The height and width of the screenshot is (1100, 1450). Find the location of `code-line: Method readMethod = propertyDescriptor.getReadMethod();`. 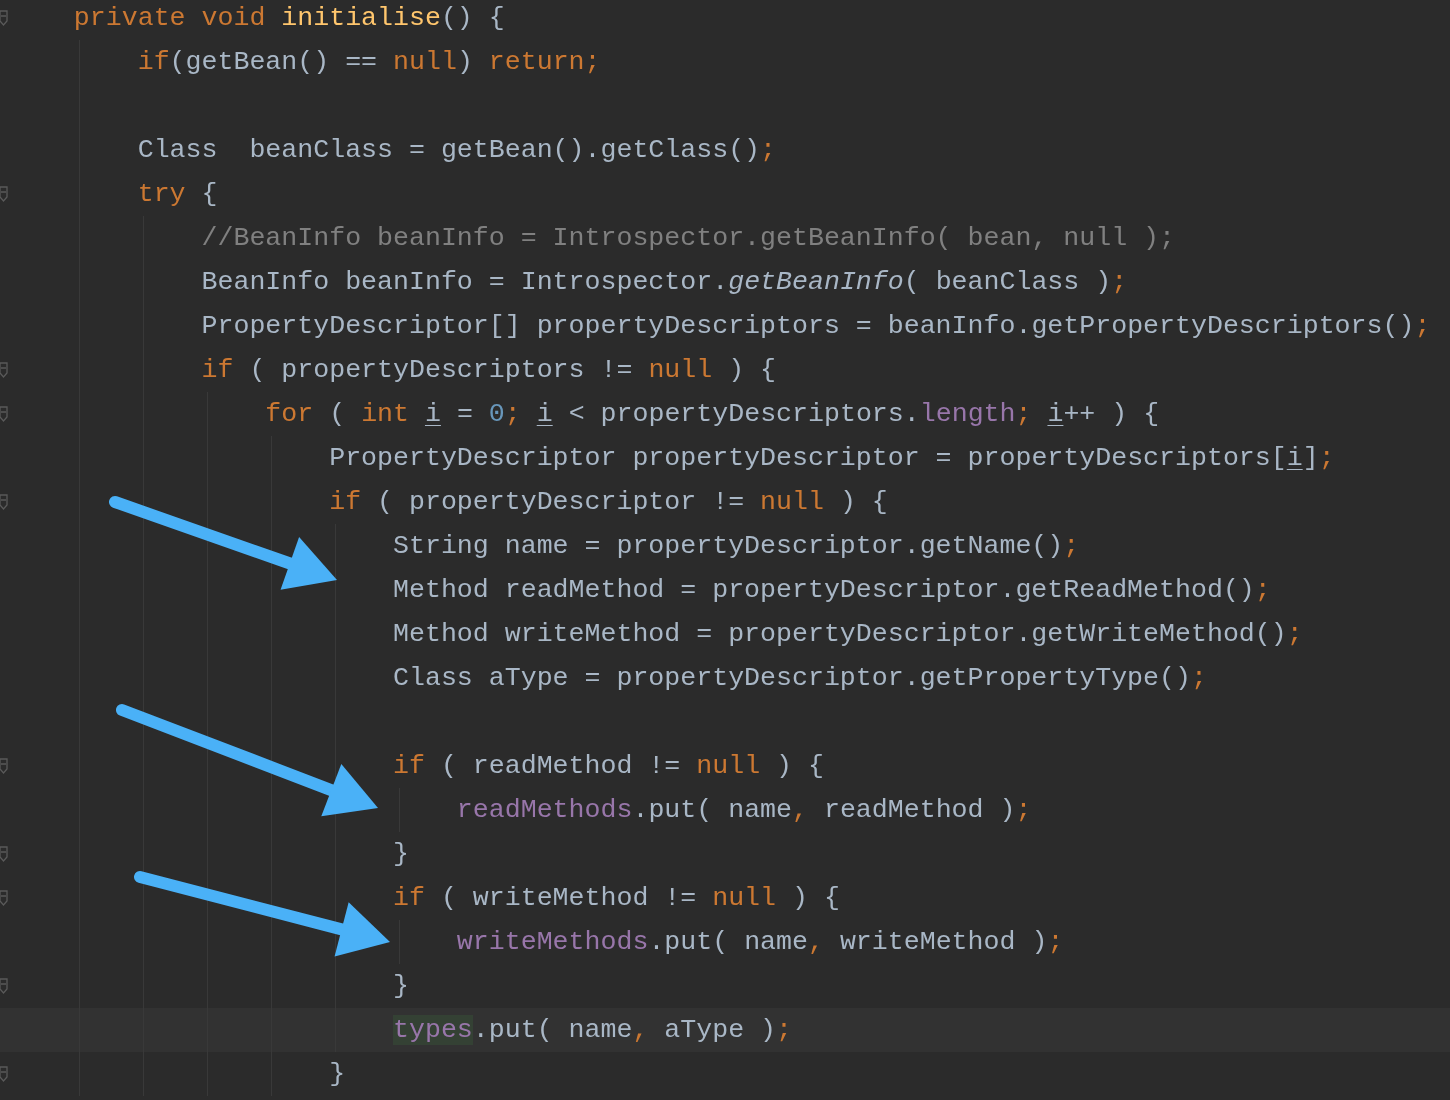

code-line: Method readMethod = propertyDescriptor.getReadMethod(); is located at coordinates (832, 590).